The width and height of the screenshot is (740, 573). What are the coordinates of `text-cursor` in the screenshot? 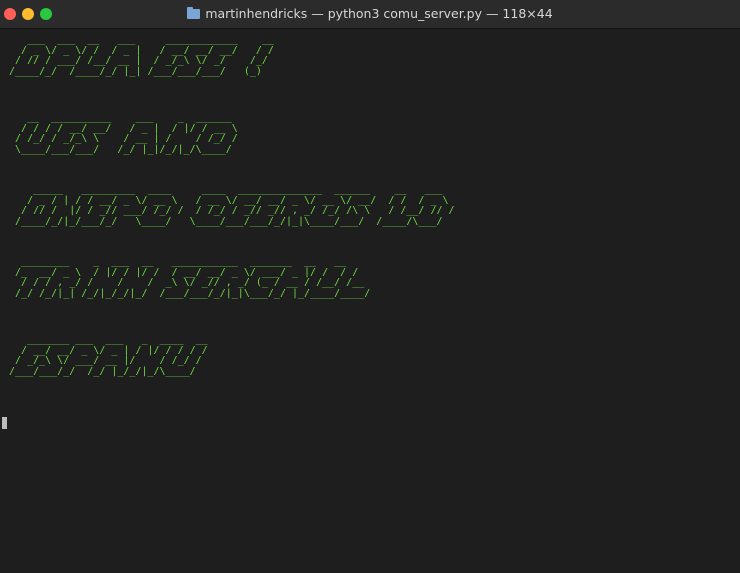 It's located at (4, 423).